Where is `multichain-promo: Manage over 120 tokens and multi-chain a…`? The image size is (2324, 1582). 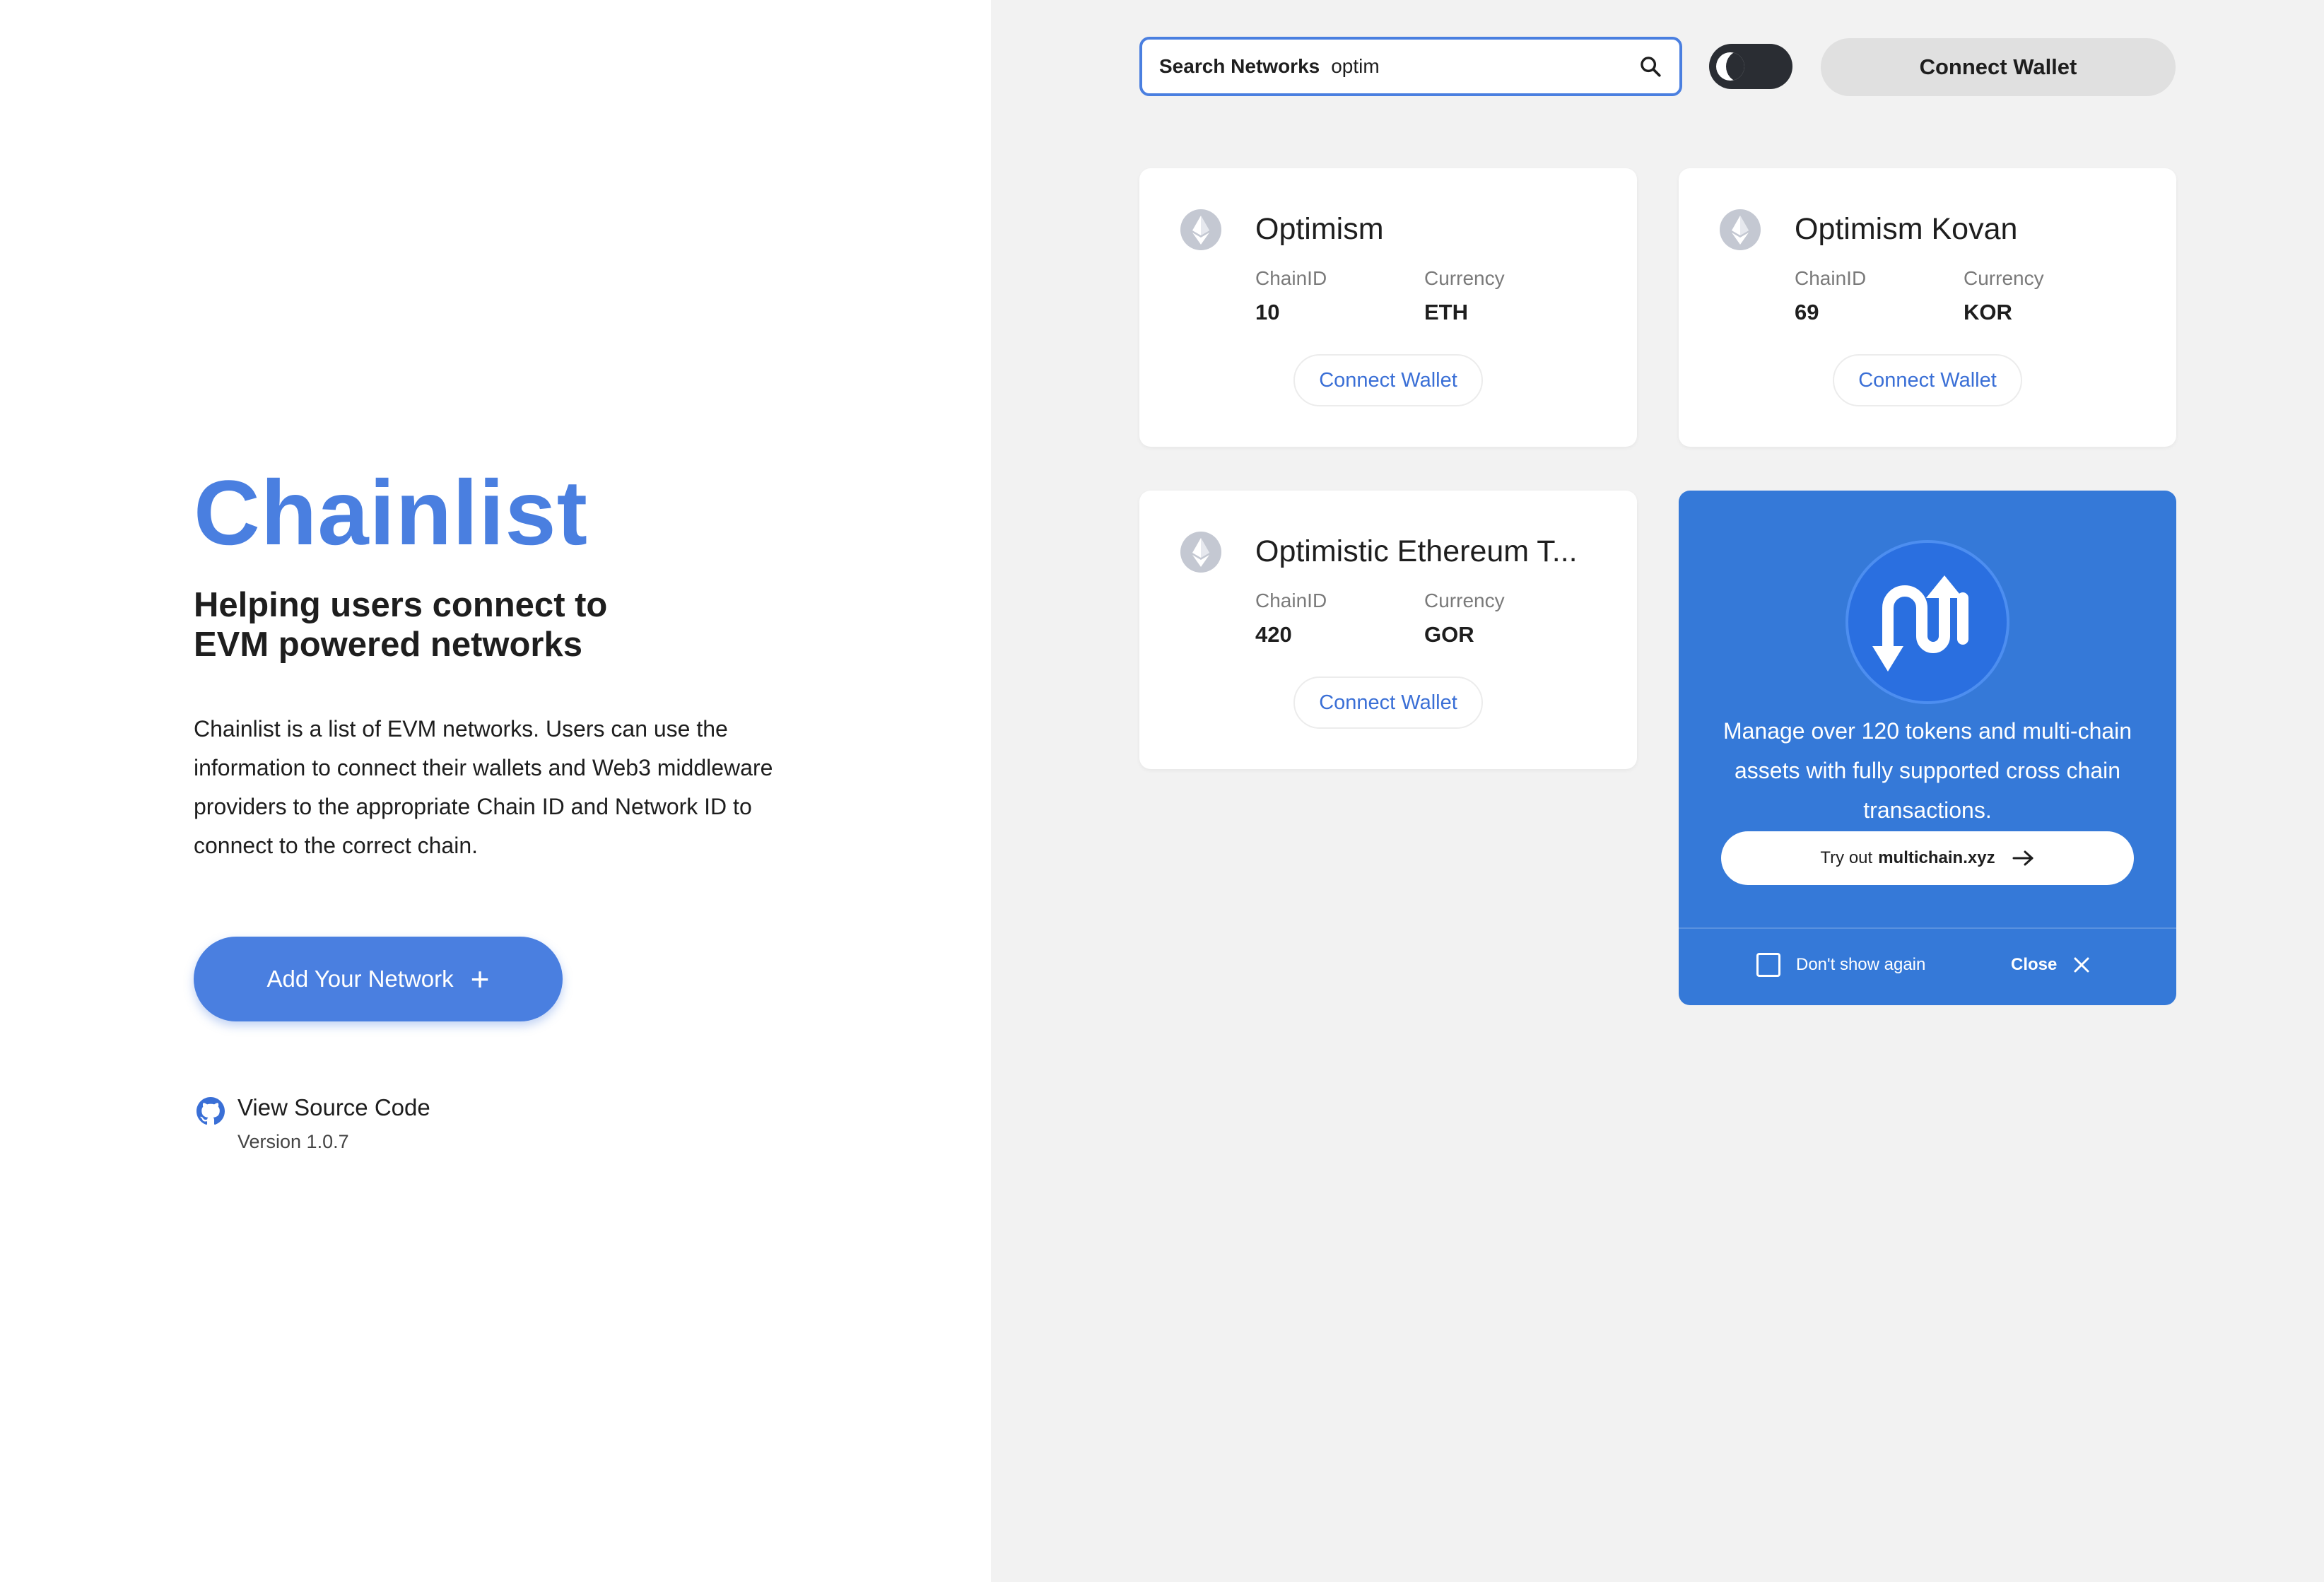
multichain-promo: Manage over 120 tokens and multi-chain a… is located at coordinates (1927, 748).